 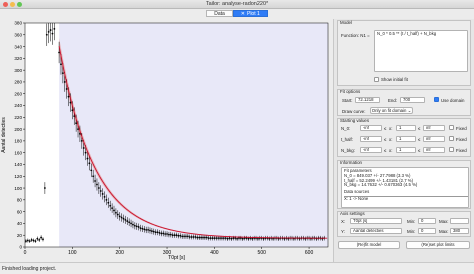 What do you see at coordinates (412, 100) in the screenshot?
I see `end-input: 700` at bounding box center [412, 100].